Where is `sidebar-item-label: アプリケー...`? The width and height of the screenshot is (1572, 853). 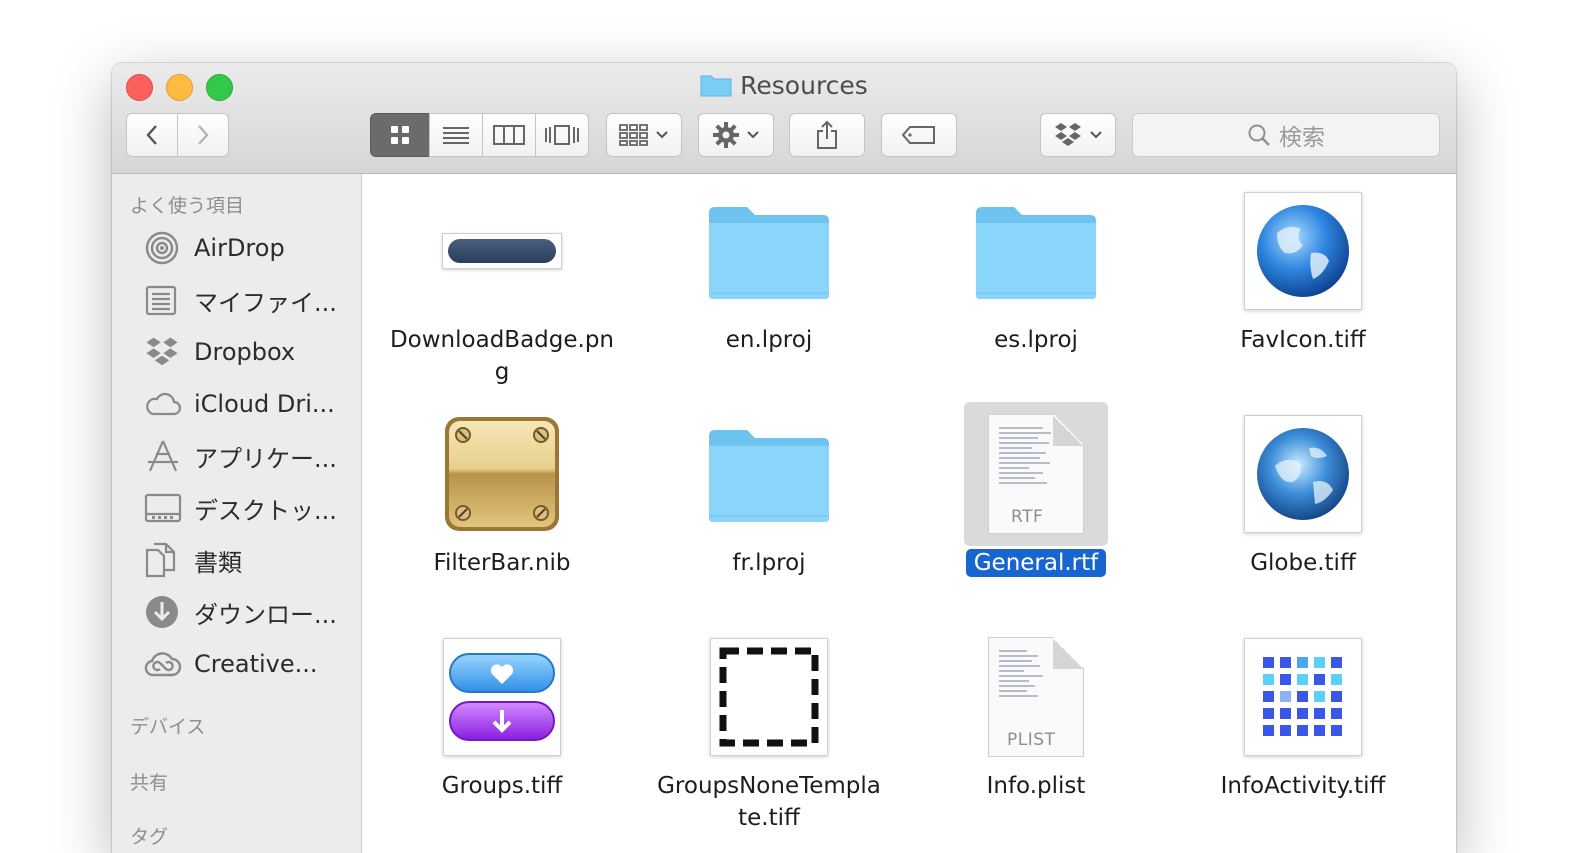
sidebar-item-label: アプリケー... is located at coordinates (265, 458).